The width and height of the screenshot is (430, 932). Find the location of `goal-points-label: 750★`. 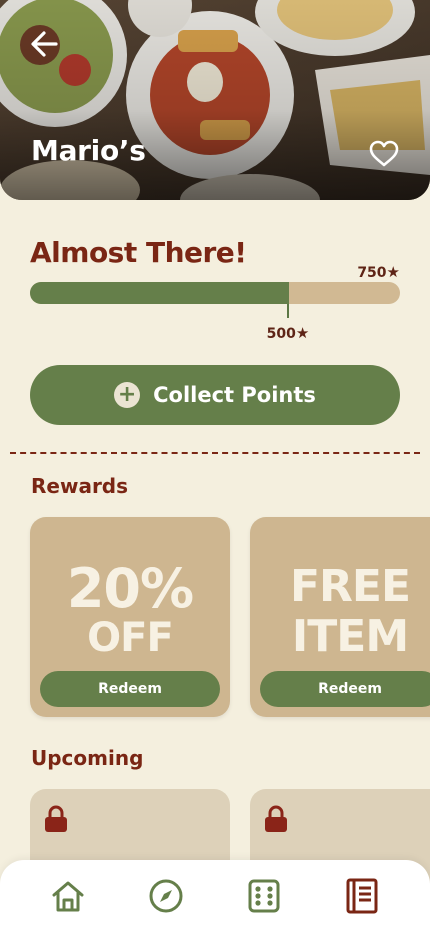

goal-points-label: 750★ is located at coordinates (365, 272).